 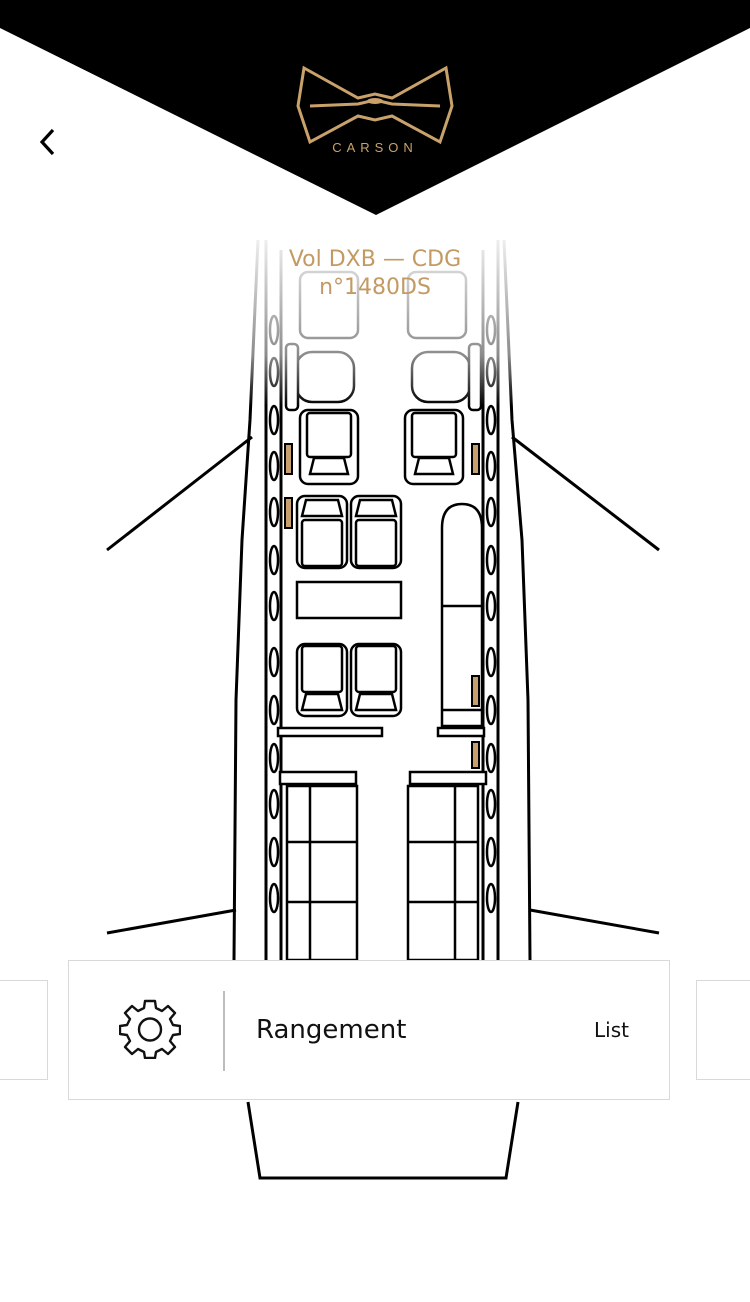 I want to click on category-card: Rangement List, so click(x=369, y=1030).